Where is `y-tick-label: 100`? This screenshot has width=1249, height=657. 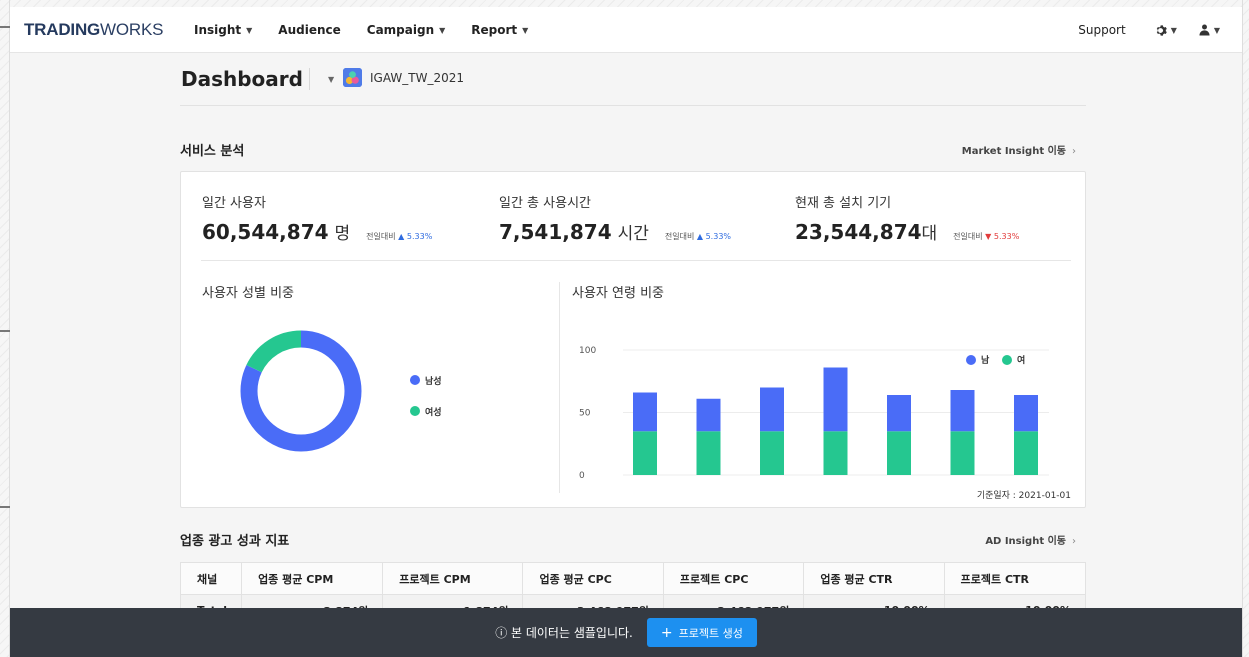 y-tick-label: 100 is located at coordinates (587, 351).